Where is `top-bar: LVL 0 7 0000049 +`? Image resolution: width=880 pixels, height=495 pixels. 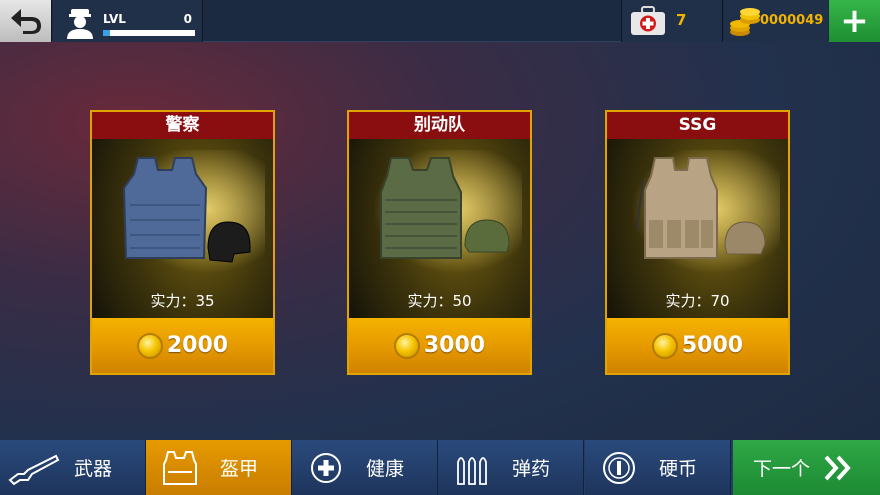 top-bar: LVL 0 7 0000049 + is located at coordinates (440, 21).